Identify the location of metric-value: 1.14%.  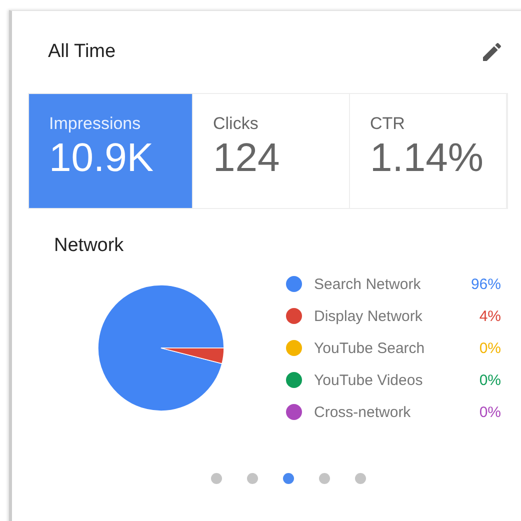
(427, 158).